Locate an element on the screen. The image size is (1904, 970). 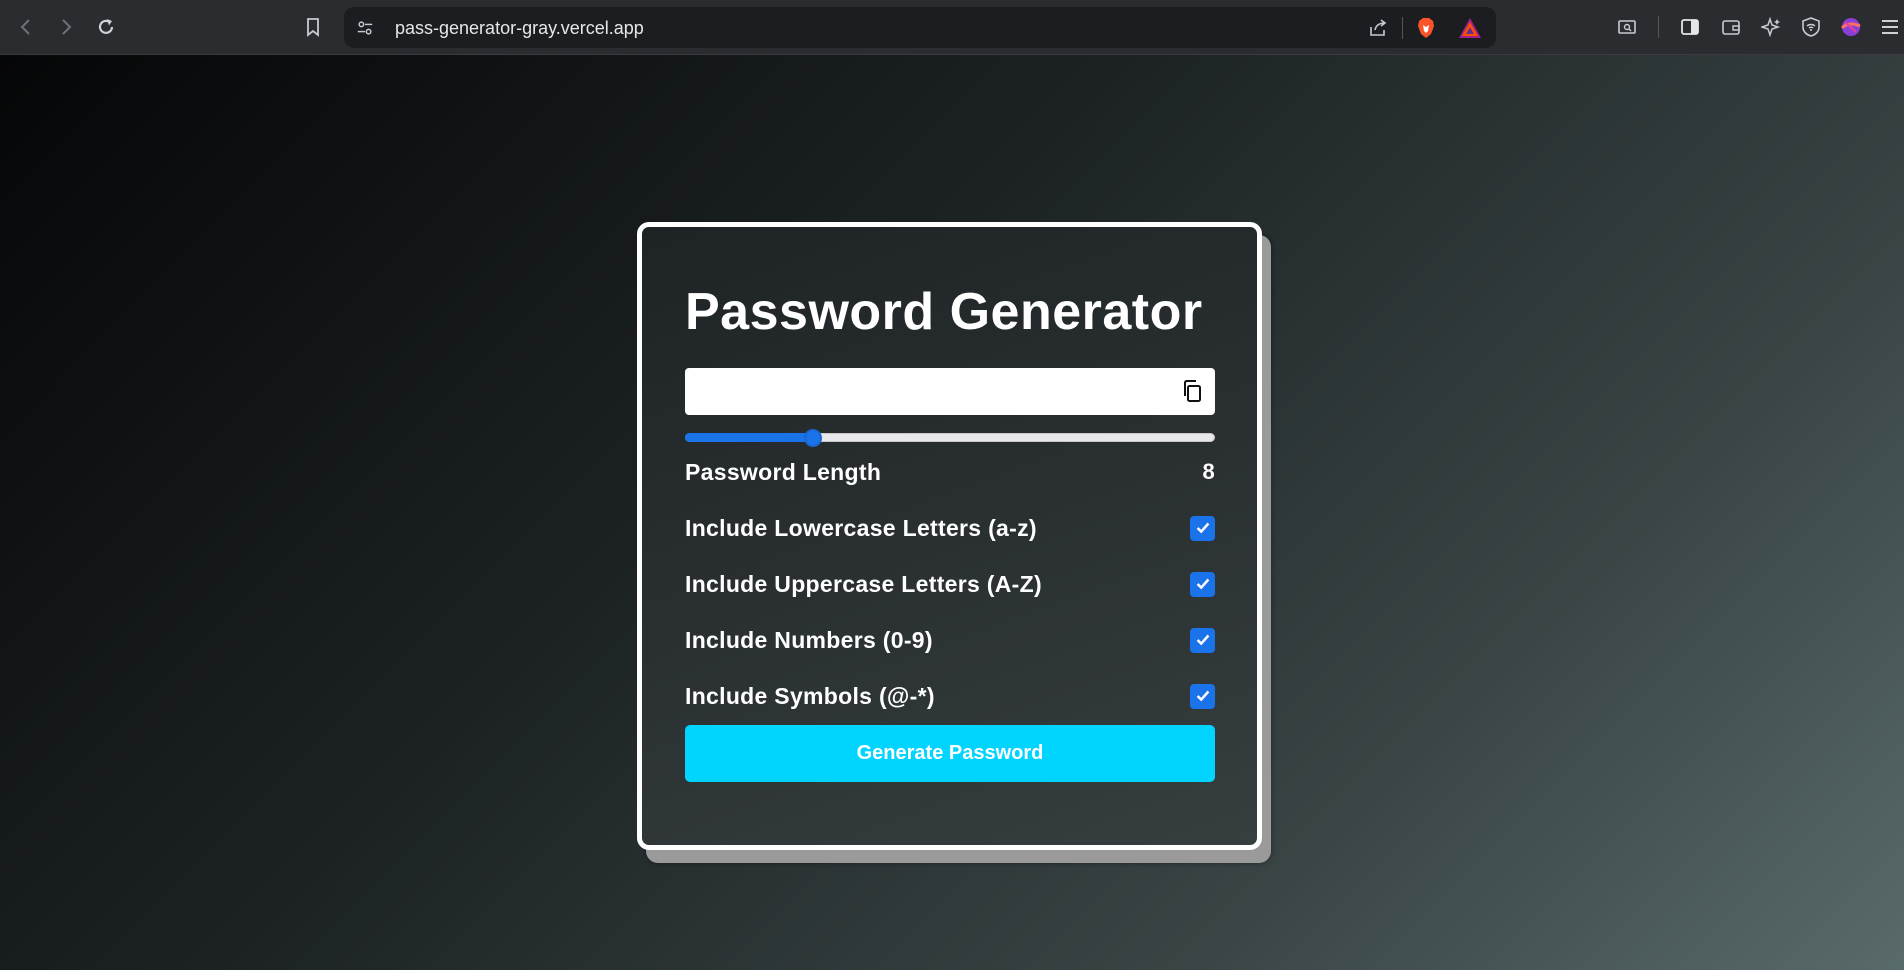
bookmark-button is located at coordinates (313, 27).